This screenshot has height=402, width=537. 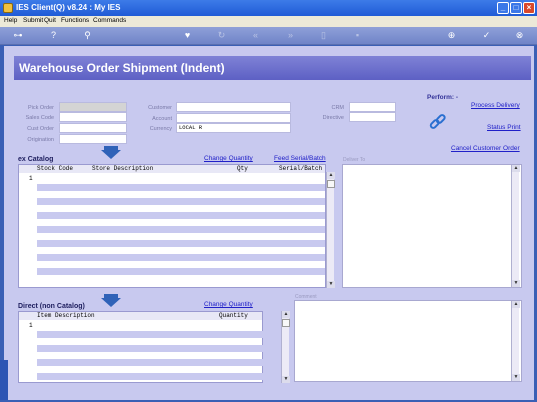 I want to click on col-quantity: Quantity, so click(x=233, y=315).